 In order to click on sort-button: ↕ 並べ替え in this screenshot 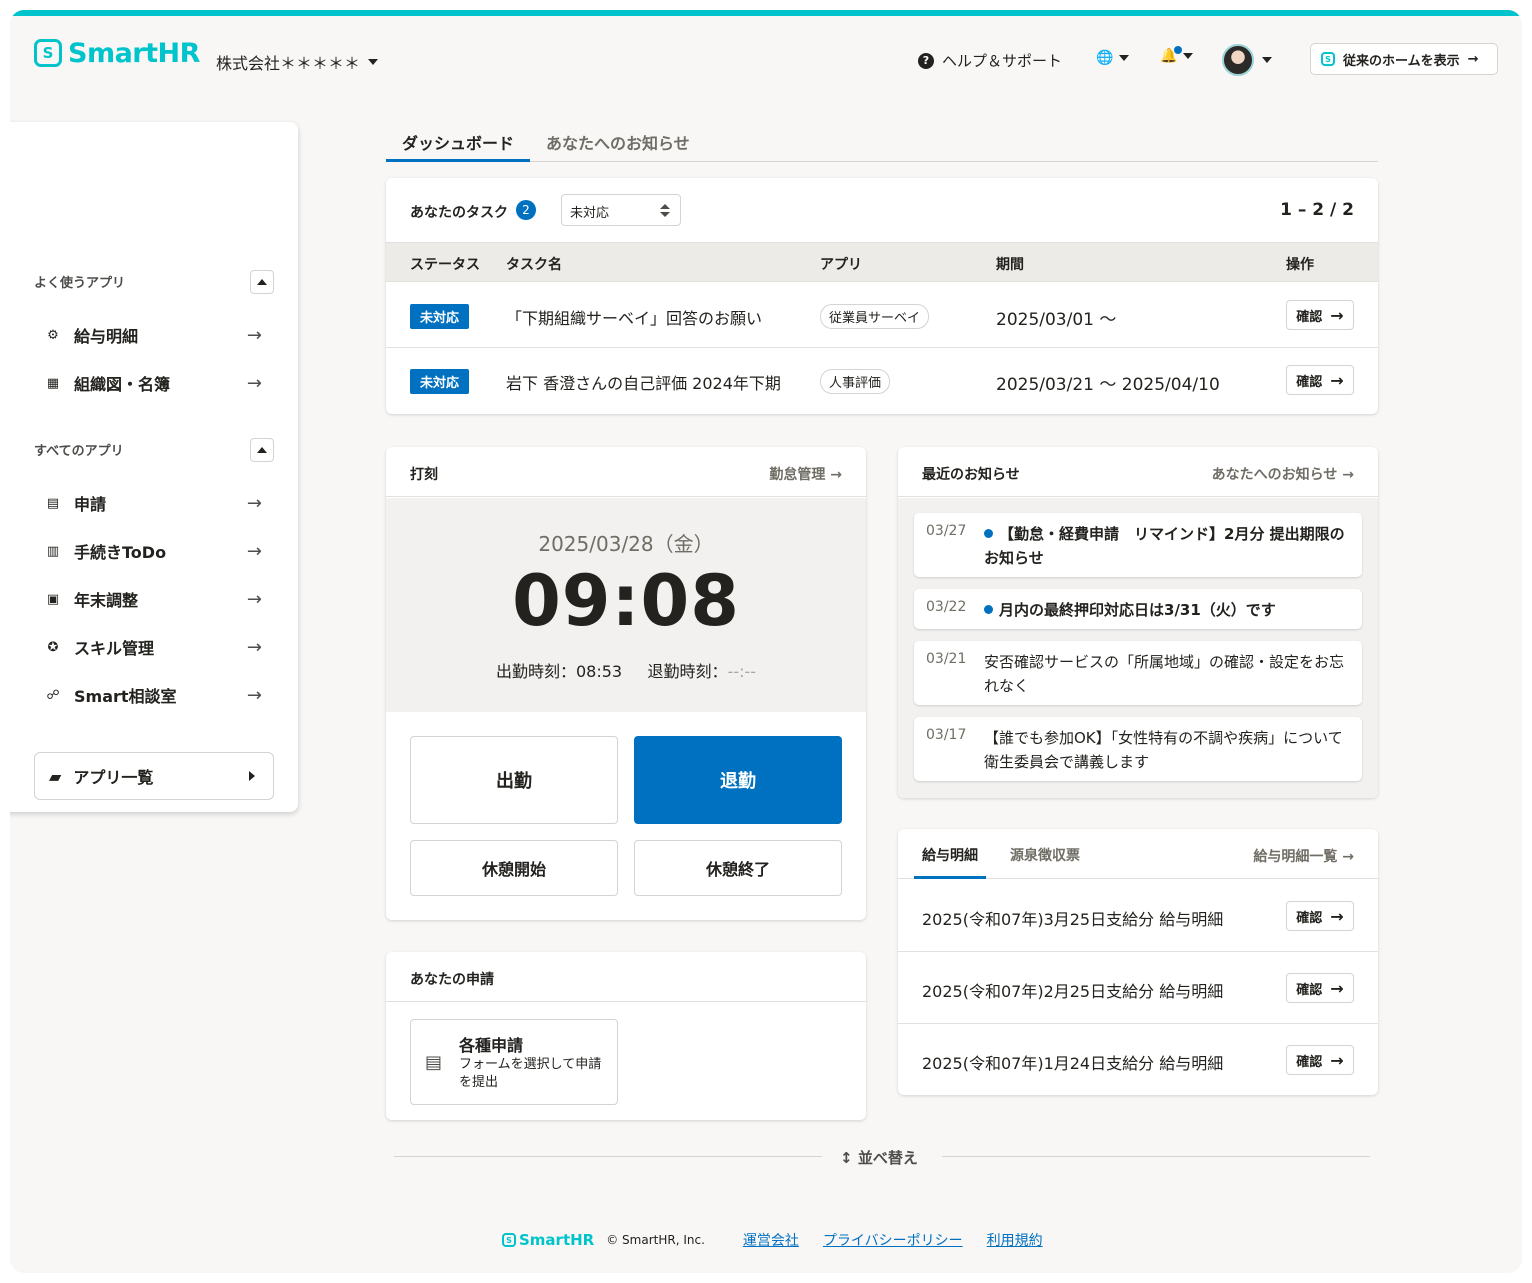, I will do `click(879, 1157)`.